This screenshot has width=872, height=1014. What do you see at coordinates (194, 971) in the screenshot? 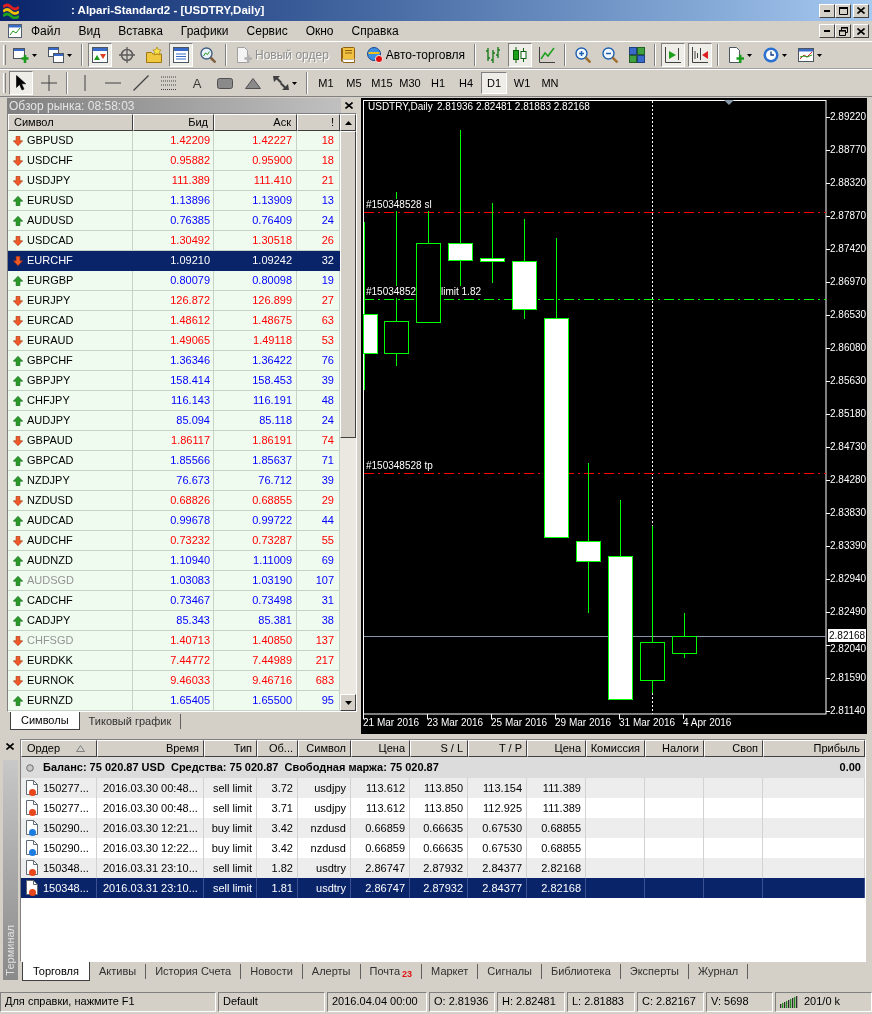
I see `terminal-tab: История Счета` at bounding box center [194, 971].